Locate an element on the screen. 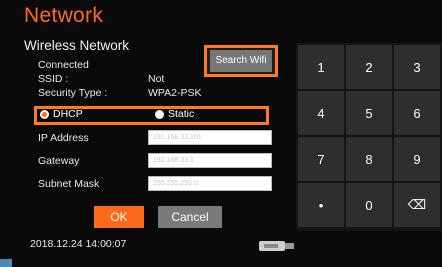  search-wifi-label: Search Wifi is located at coordinates (241, 61).